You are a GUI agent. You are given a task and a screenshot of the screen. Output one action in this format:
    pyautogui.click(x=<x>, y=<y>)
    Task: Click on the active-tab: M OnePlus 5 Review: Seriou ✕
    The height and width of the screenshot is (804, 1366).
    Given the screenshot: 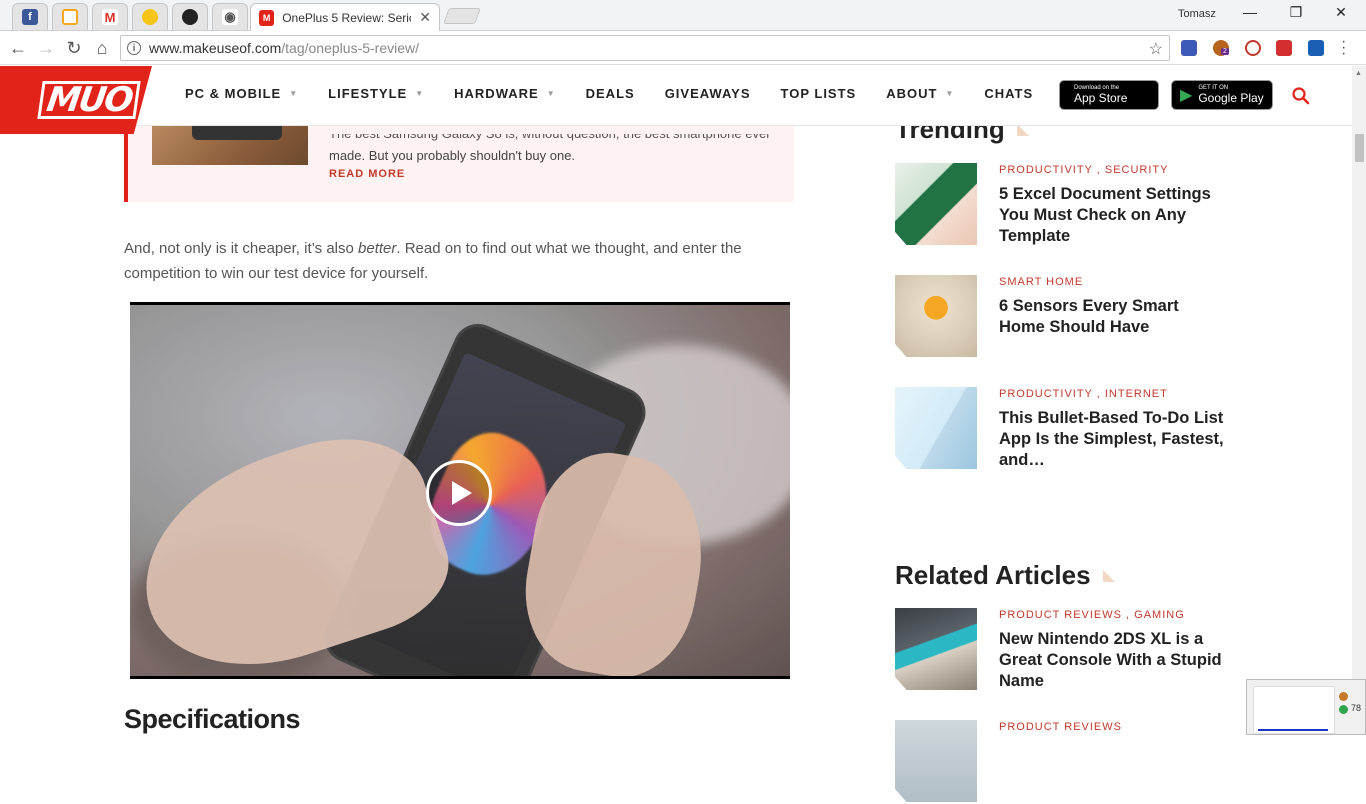 What is the action you would take?
    pyautogui.click(x=345, y=17)
    